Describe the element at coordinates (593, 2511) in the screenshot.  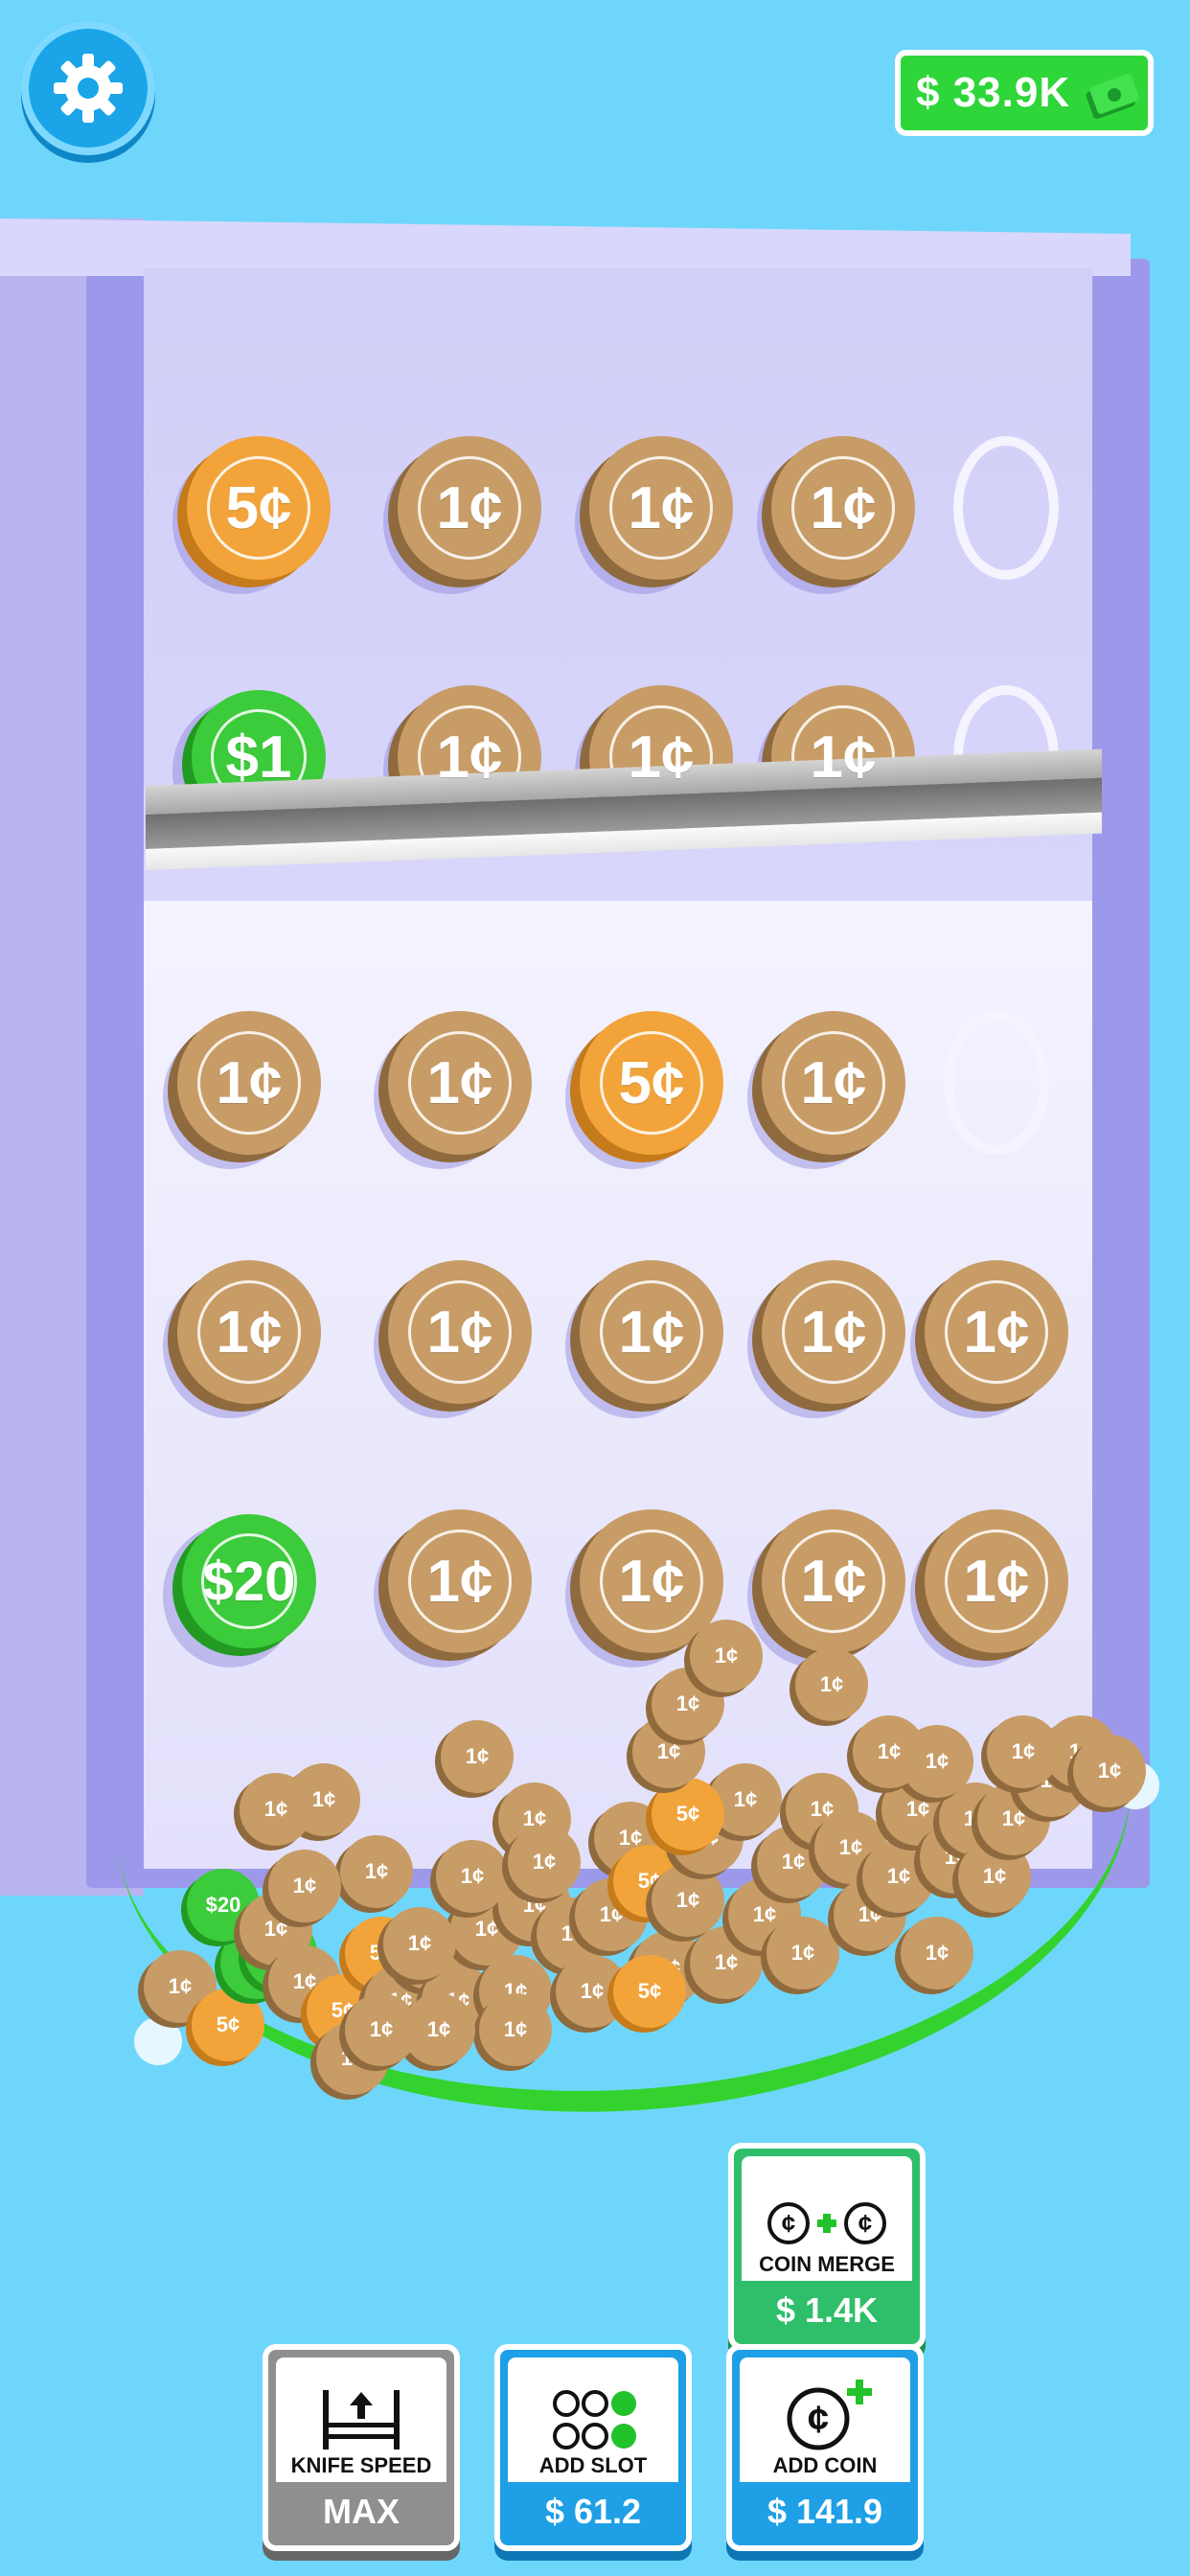
I see `add-slot-price: $ 61.2` at that location.